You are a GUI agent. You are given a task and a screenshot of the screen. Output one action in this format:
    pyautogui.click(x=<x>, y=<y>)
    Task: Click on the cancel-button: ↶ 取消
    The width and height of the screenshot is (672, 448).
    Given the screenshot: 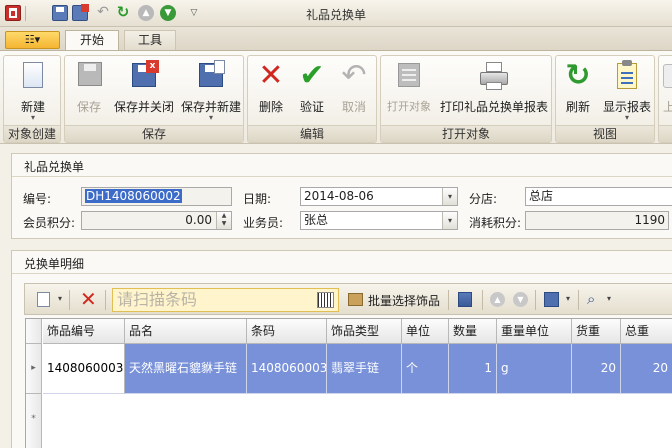 What is the action you would take?
    pyautogui.click(x=354, y=91)
    